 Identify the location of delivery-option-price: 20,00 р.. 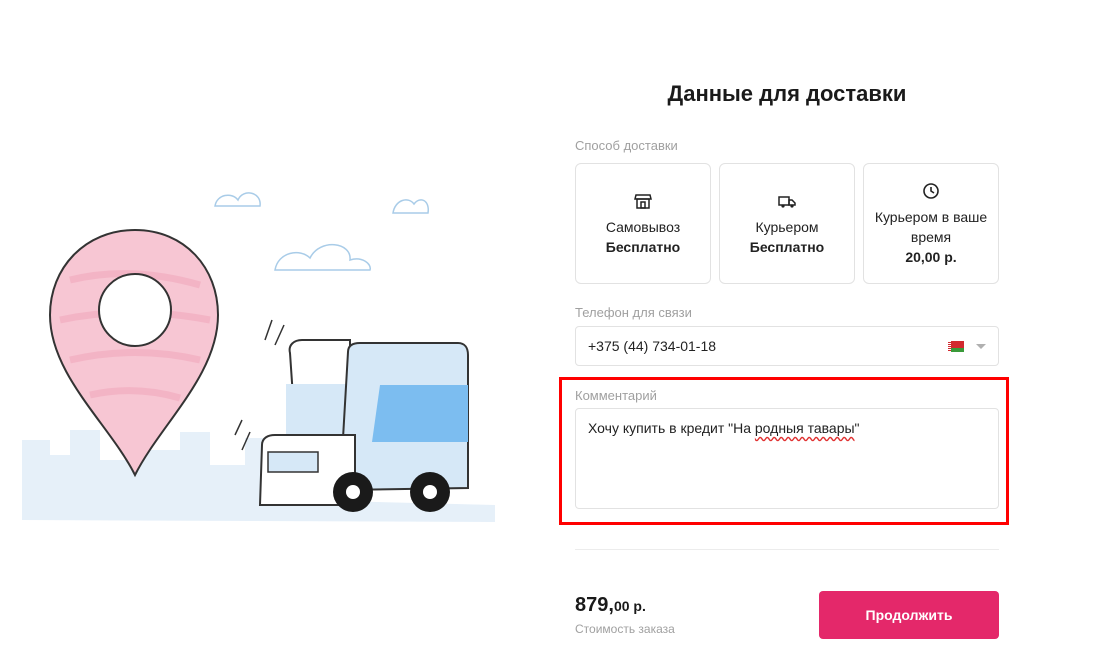
(931, 256).